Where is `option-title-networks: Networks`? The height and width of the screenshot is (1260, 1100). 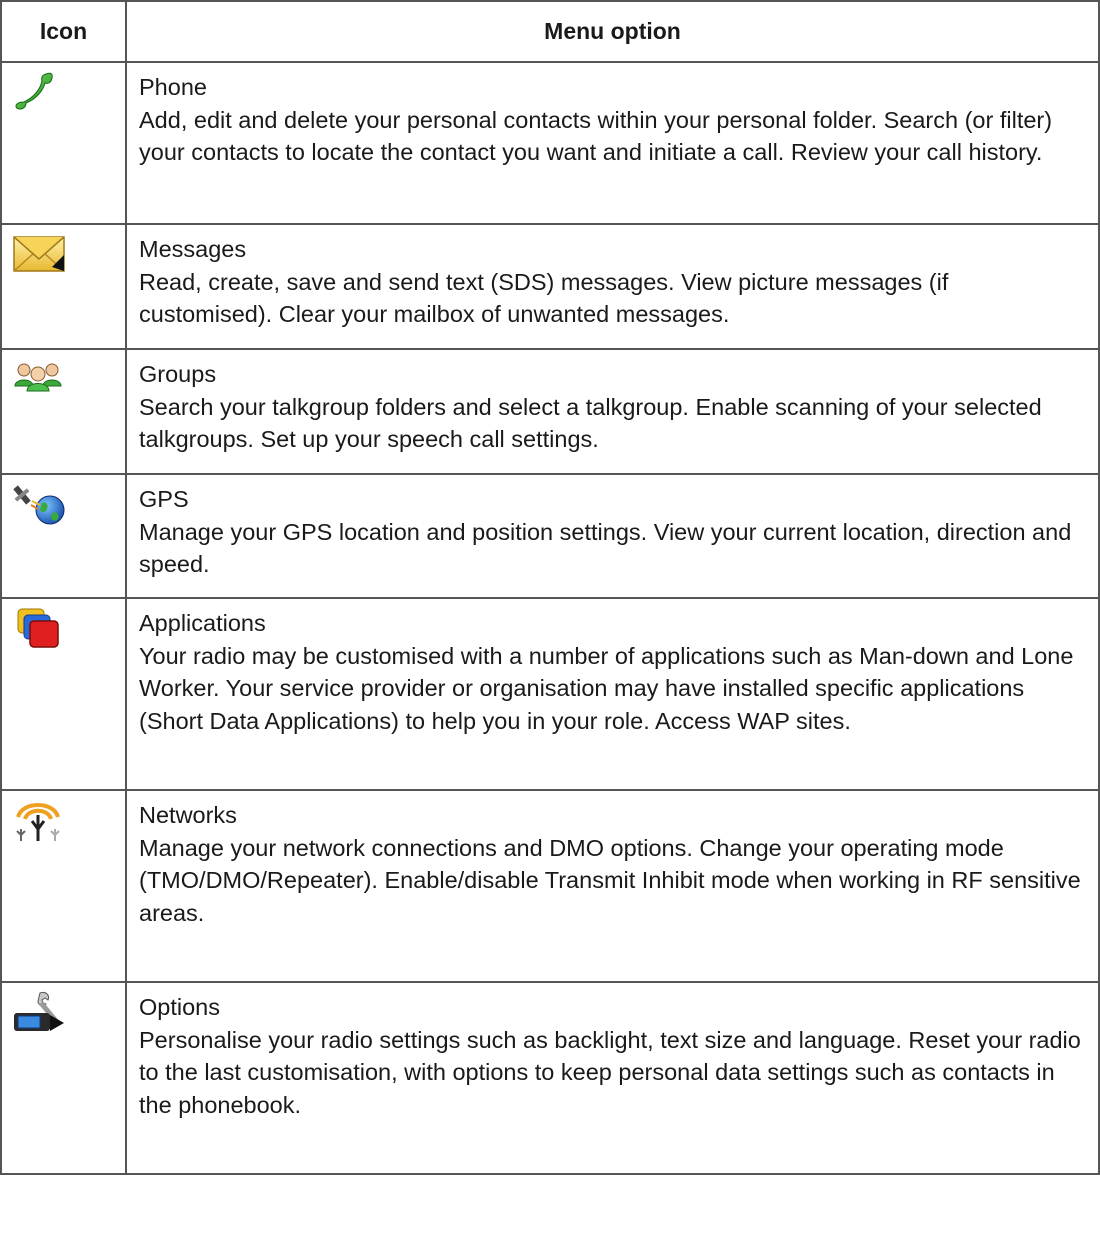
option-title-networks: Networks is located at coordinates (188, 815).